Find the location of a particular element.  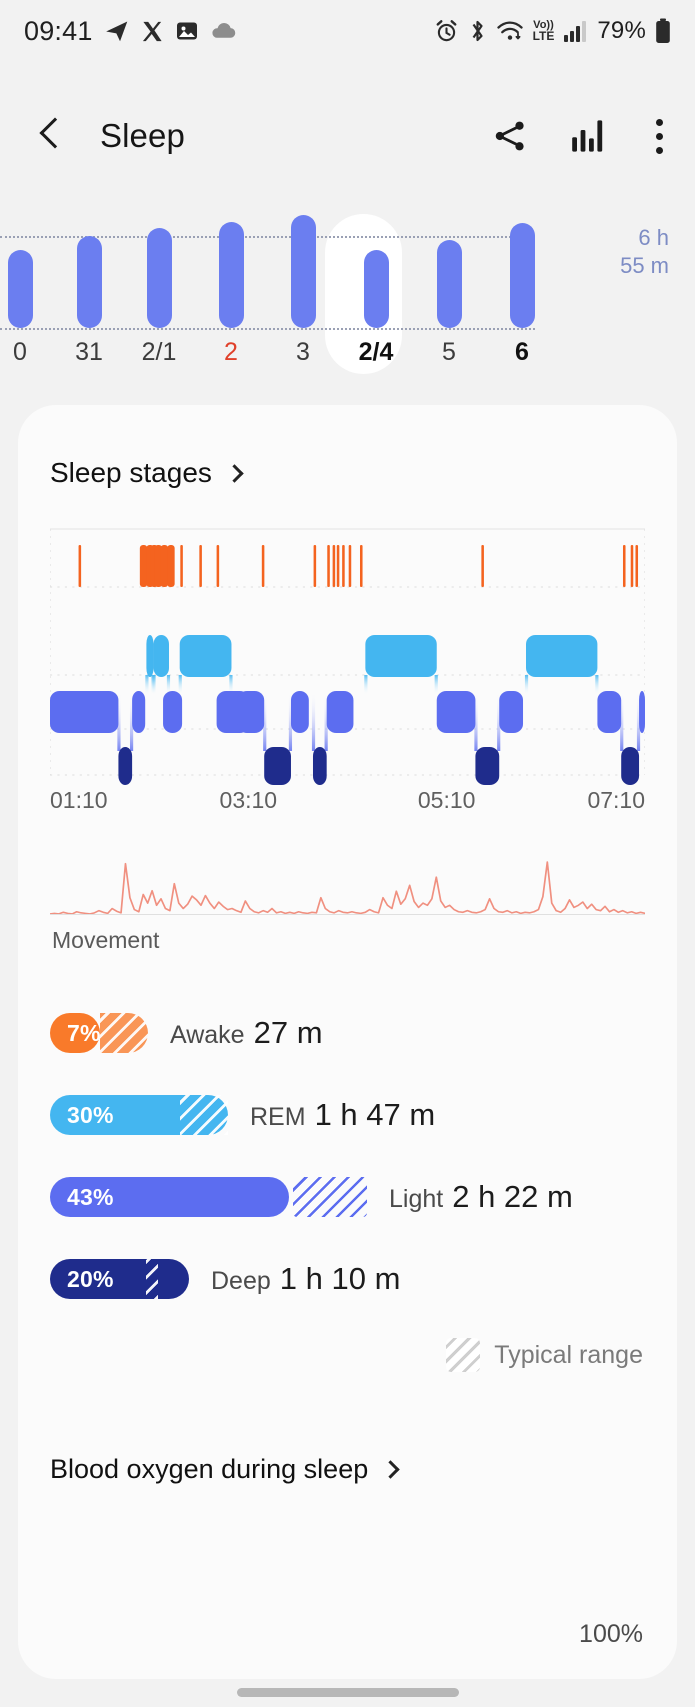

time-axis-label: 01:10 is located at coordinates (79, 800).